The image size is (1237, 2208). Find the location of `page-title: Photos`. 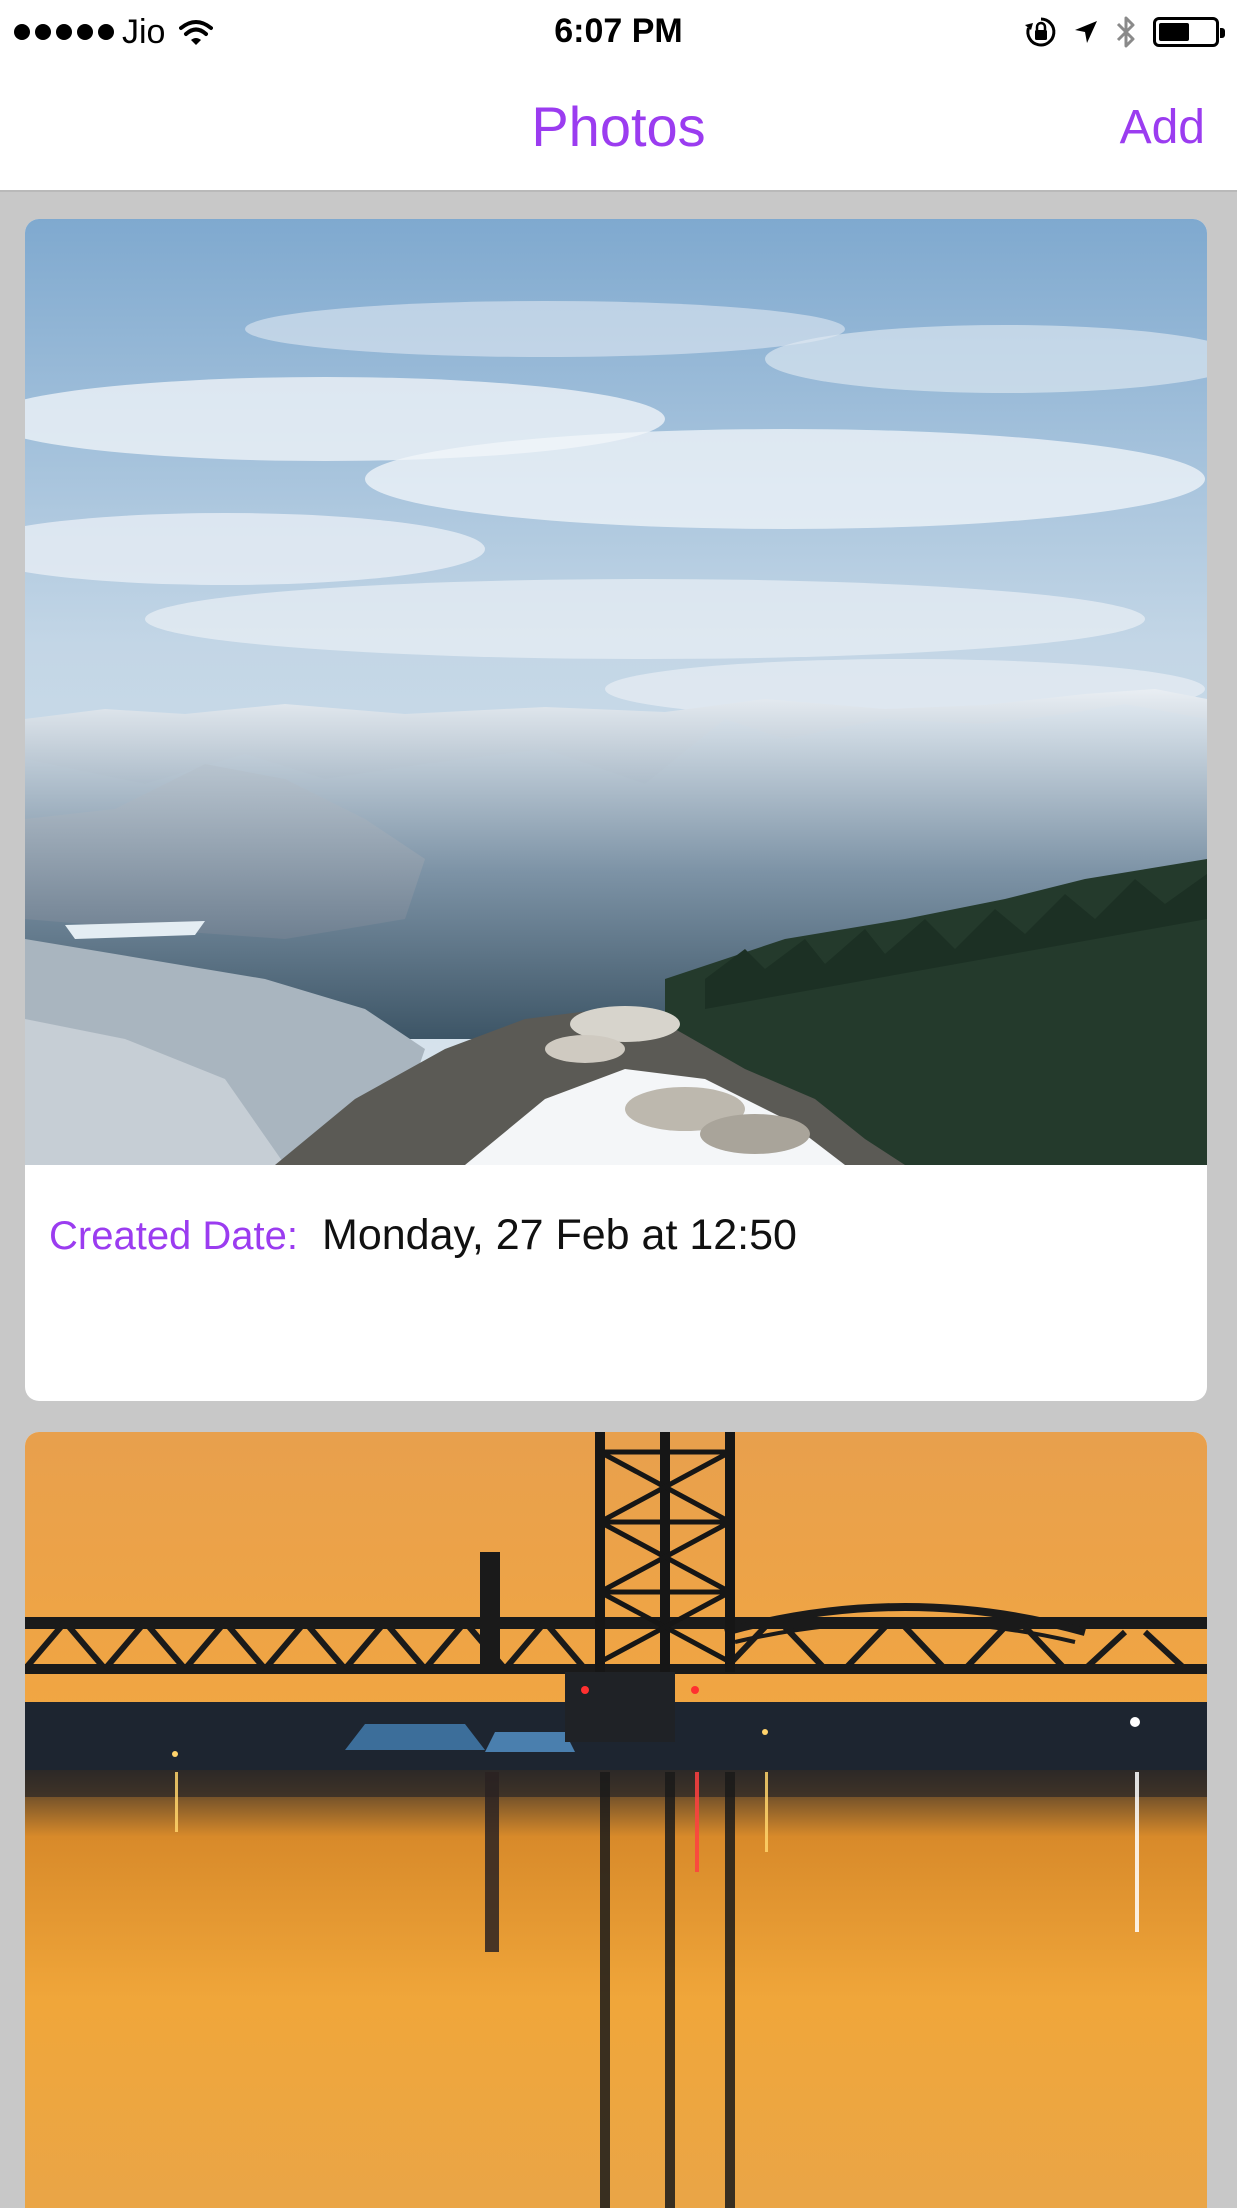

page-title: Photos is located at coordinates (618, 126).